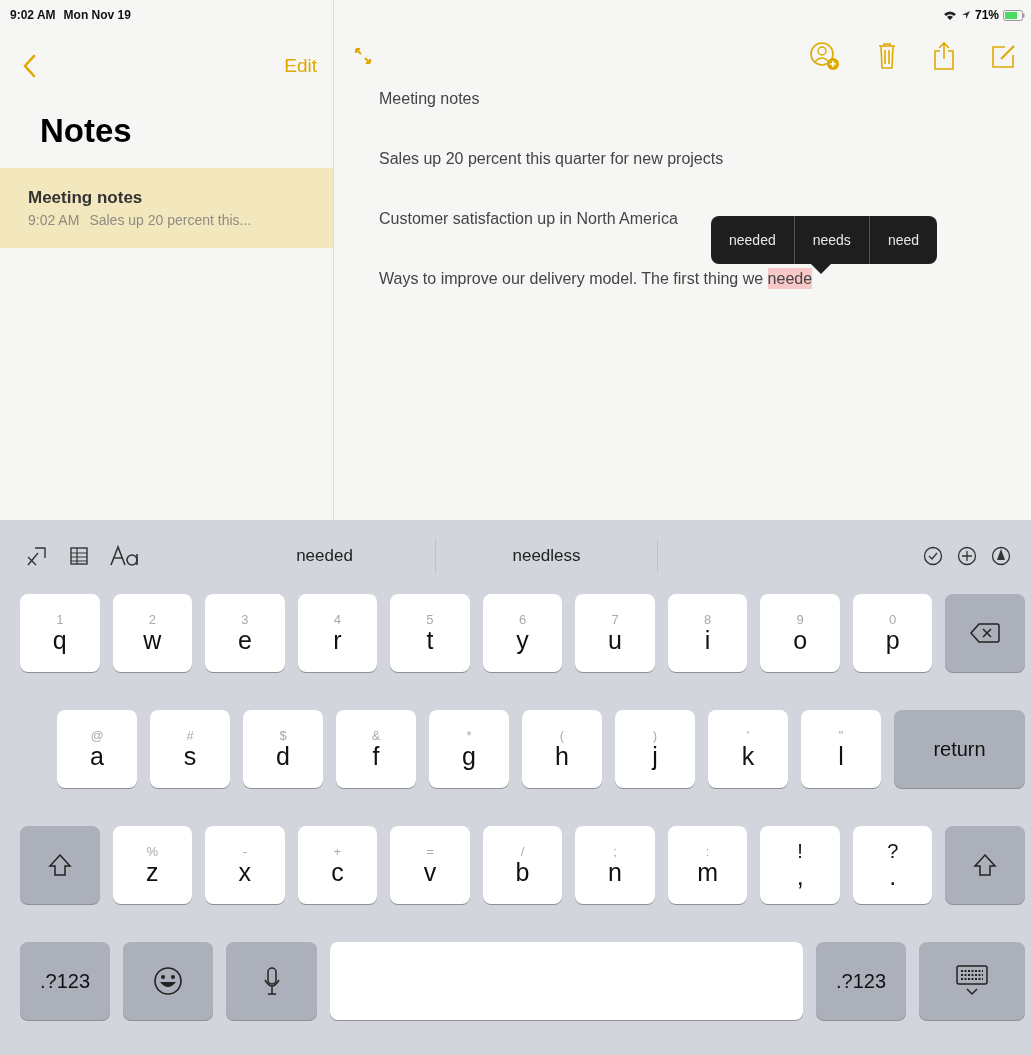 This screenshot has height=1055, width=1031. I want to click on hide-key, so click(972, 981).